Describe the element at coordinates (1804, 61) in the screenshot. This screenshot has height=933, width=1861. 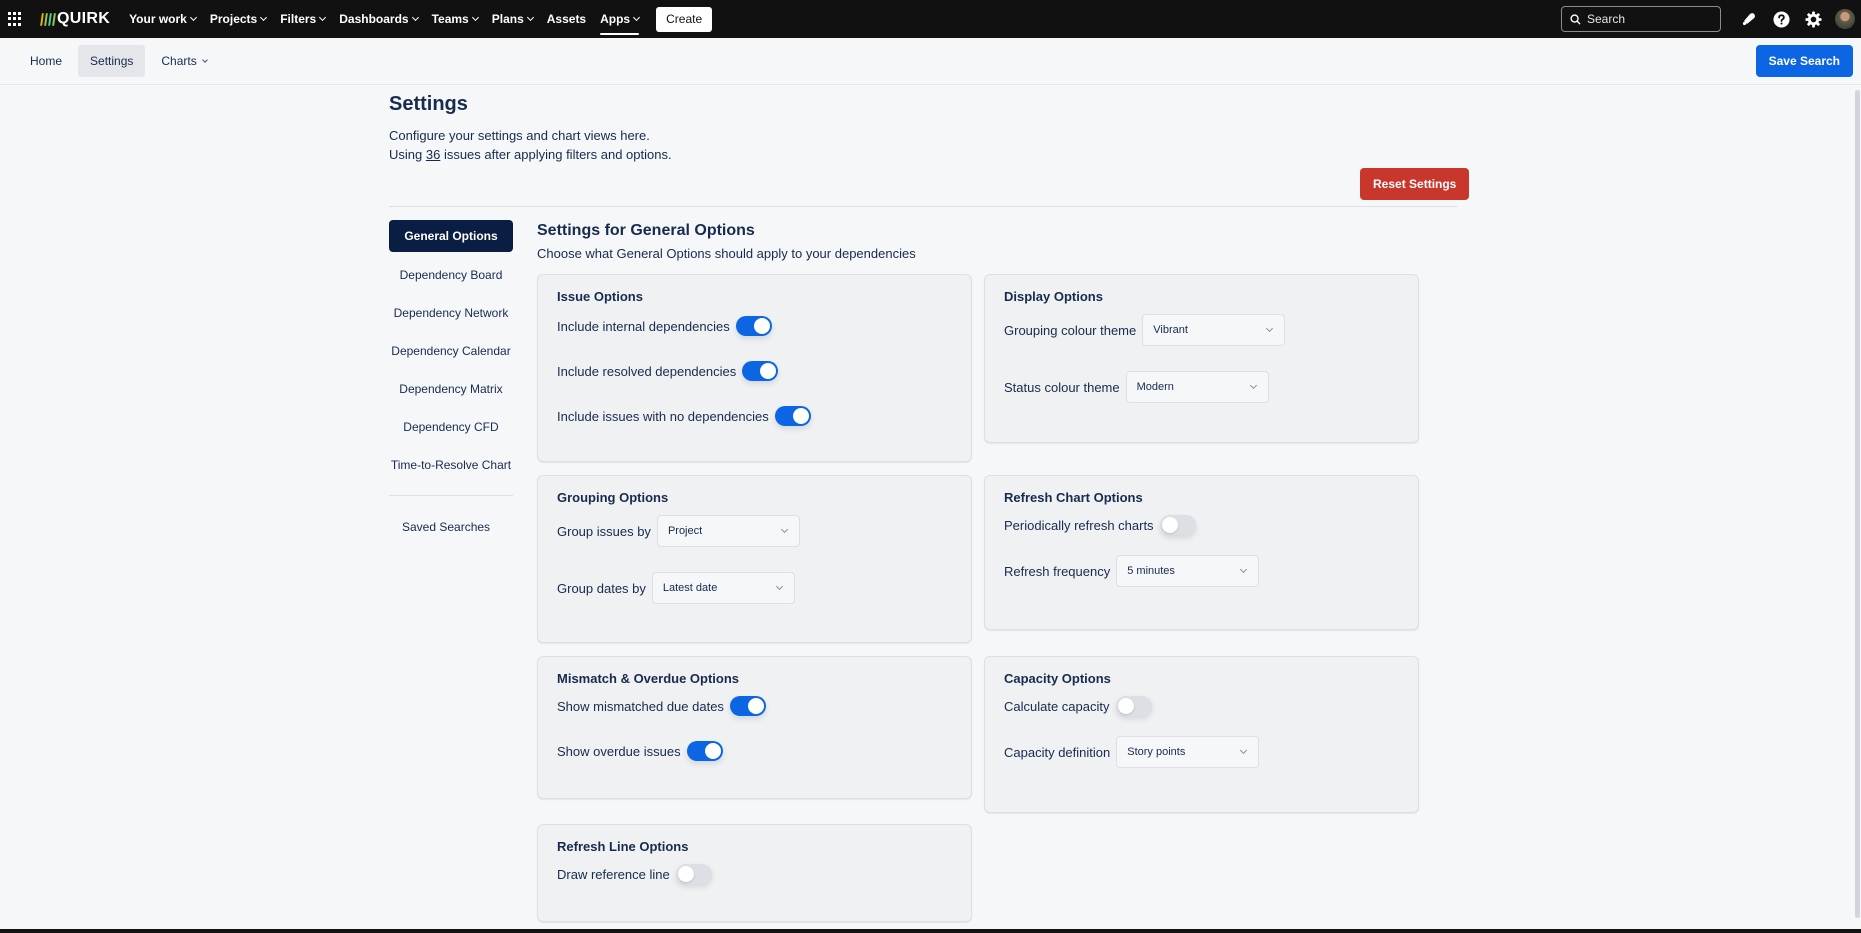
I see `save-search-button: Save Search` at that location.